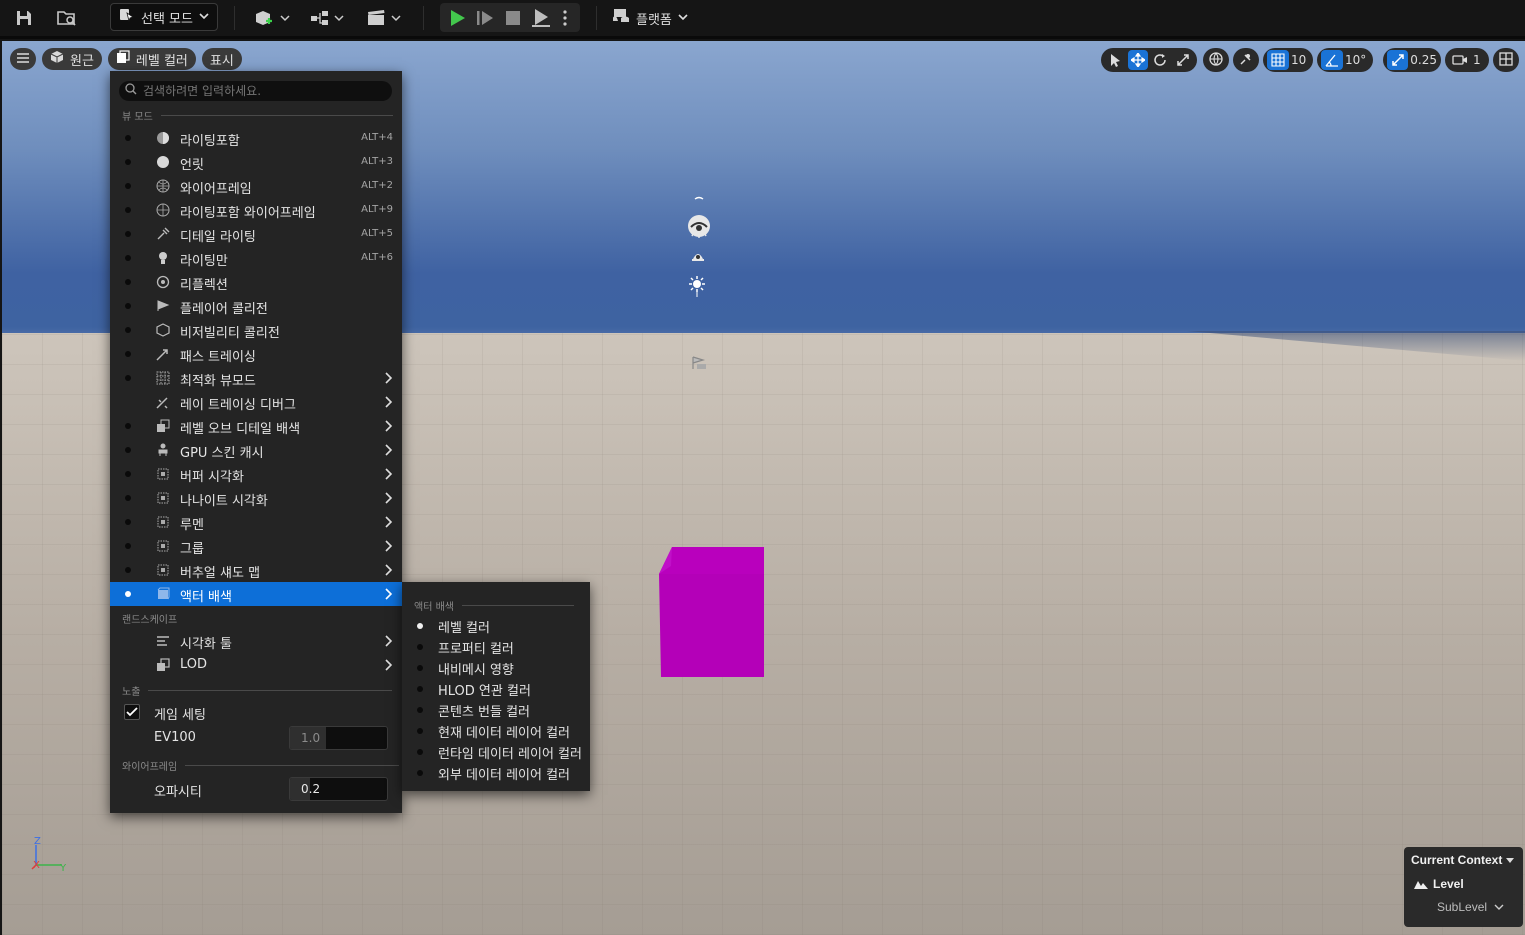 Image resolution: width=1525 pixels, height=935 pixels. I want to click on menu-item-view-mode: 라이팅만 ALT+6, so click(256, 258).